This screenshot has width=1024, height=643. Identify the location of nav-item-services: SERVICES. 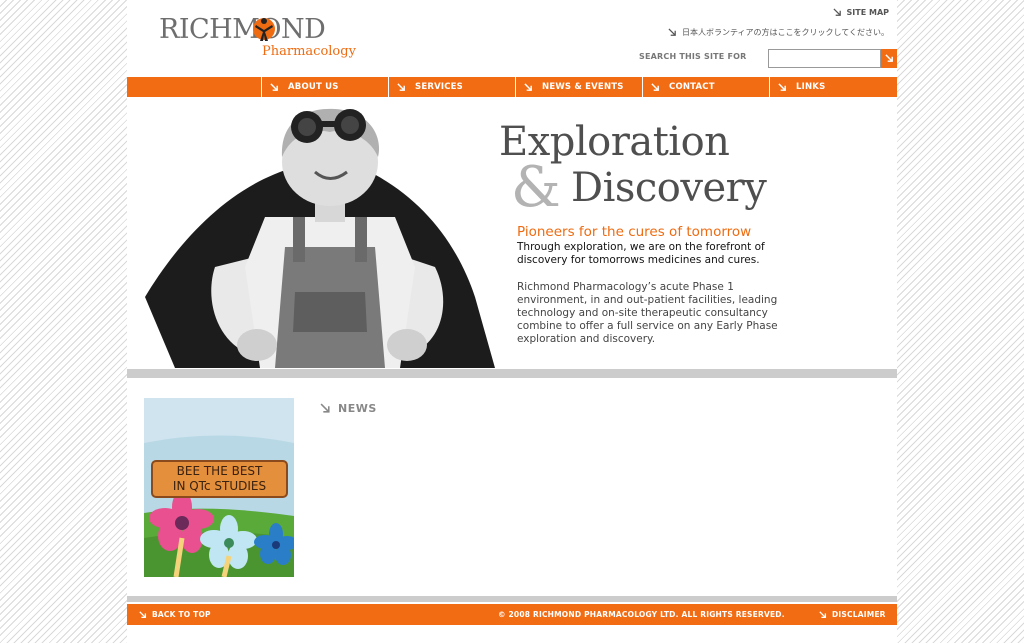
(452, 87).